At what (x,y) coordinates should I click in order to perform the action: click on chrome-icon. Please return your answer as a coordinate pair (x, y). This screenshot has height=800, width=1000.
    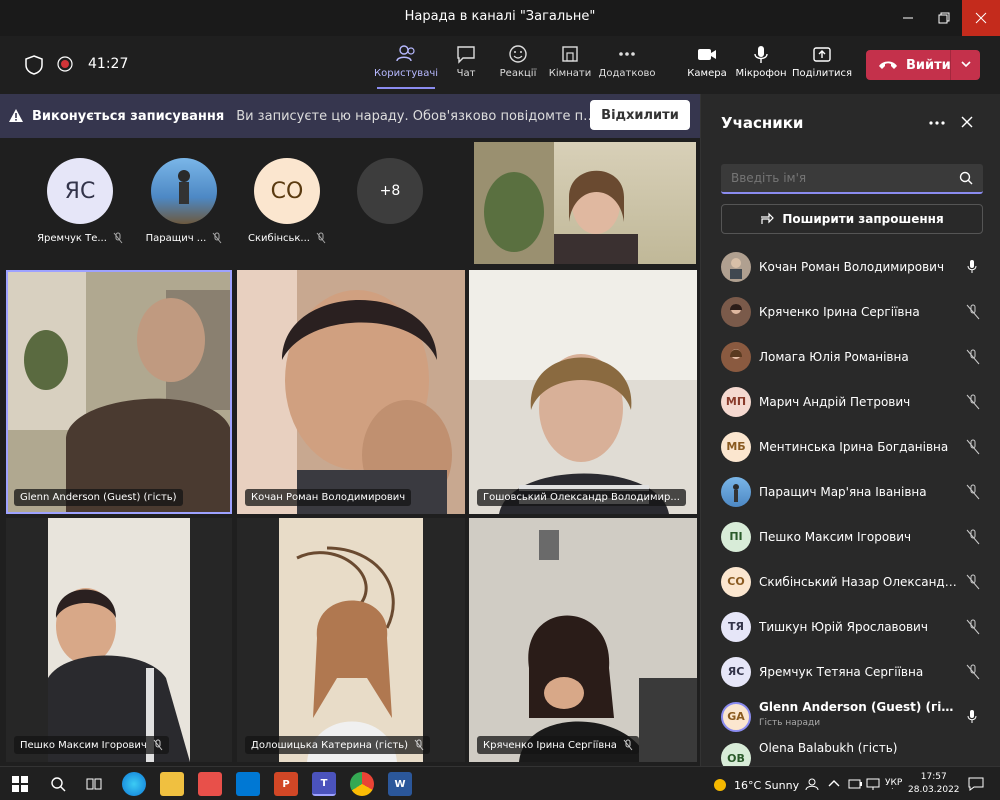
    Looking at the image, I should click on (362, 784).